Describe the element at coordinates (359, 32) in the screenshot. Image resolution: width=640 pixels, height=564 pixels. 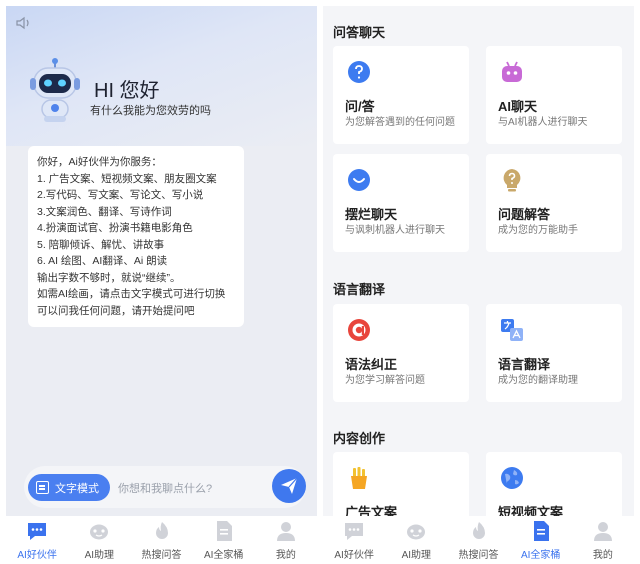
I see `section-title: 问答聊天` at that location.